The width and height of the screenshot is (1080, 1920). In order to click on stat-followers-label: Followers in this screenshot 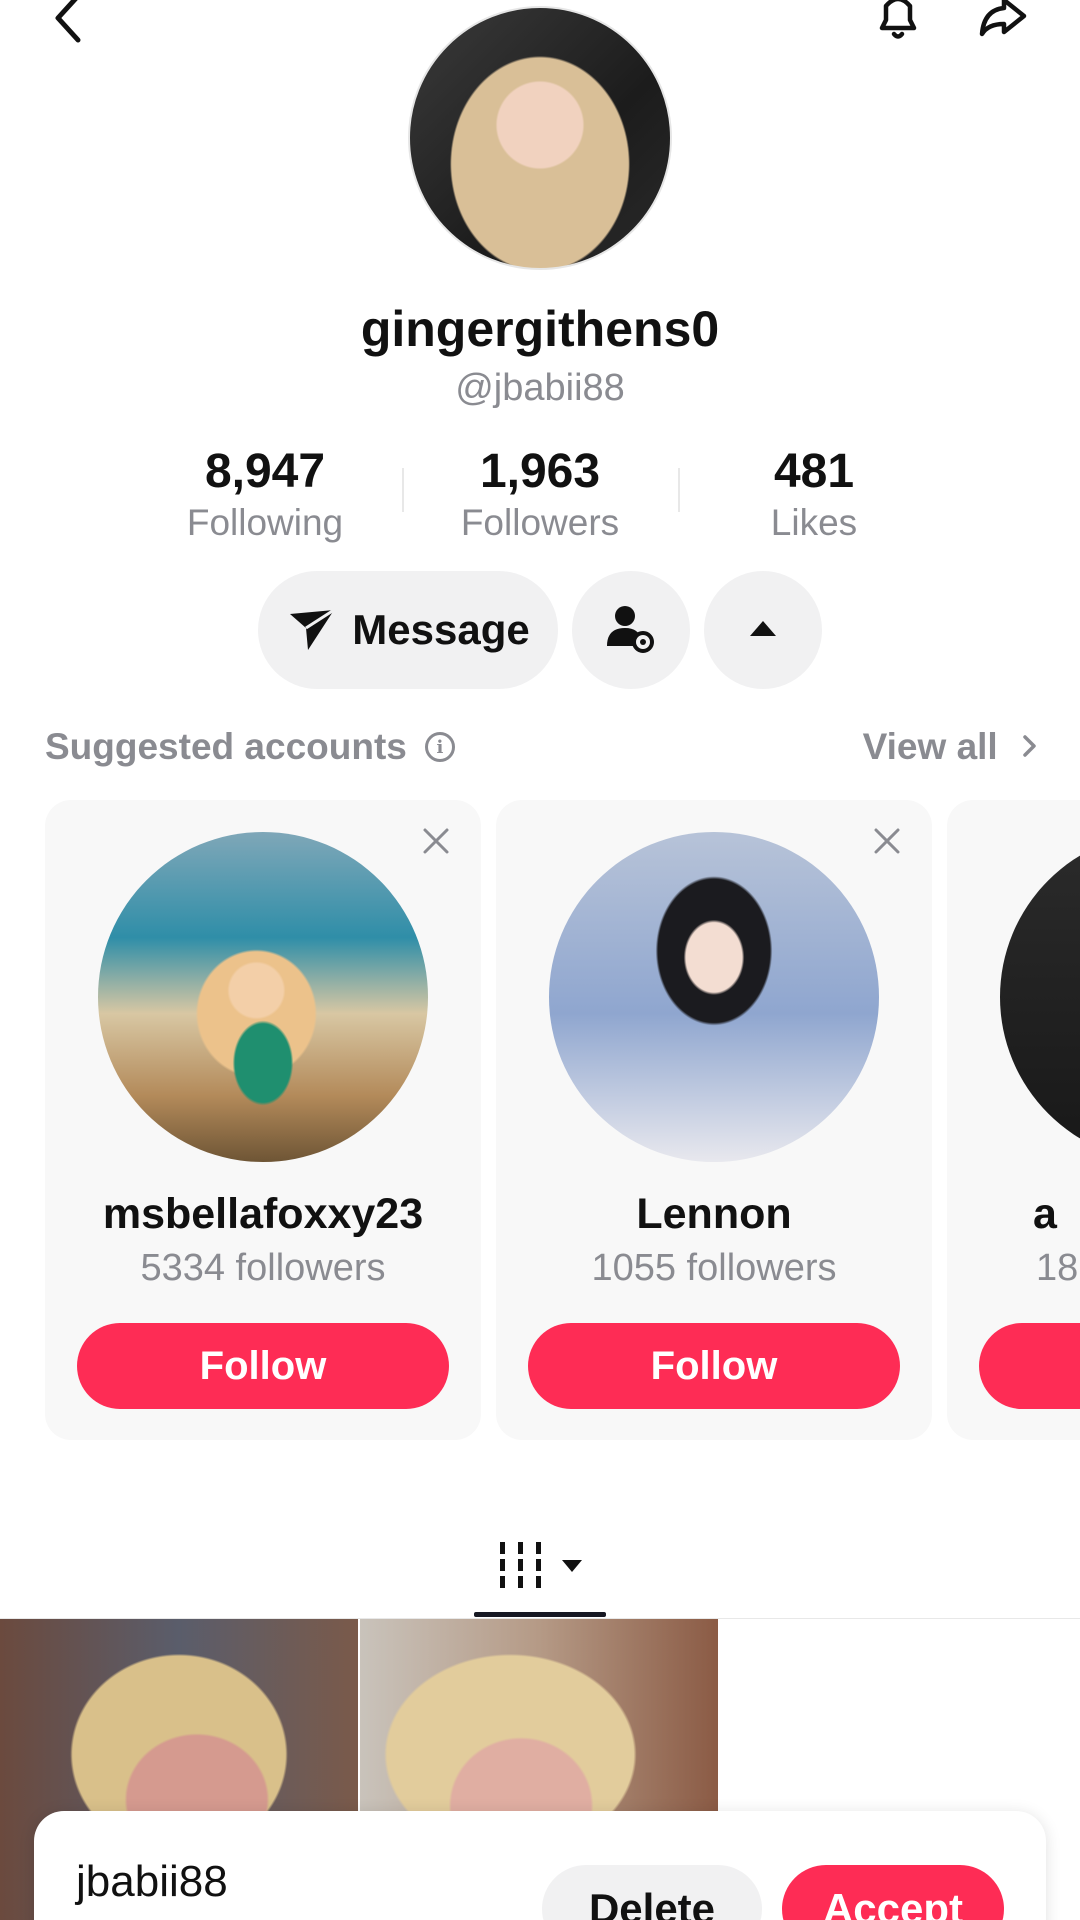, I will do `click(540, 522)`.